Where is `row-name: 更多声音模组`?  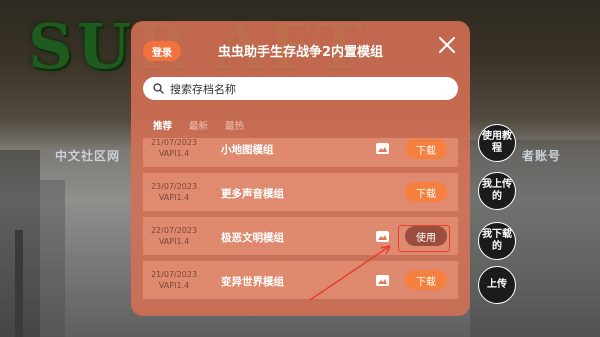
row-name: 更多声音模组 is located at coordinates (252, 194).